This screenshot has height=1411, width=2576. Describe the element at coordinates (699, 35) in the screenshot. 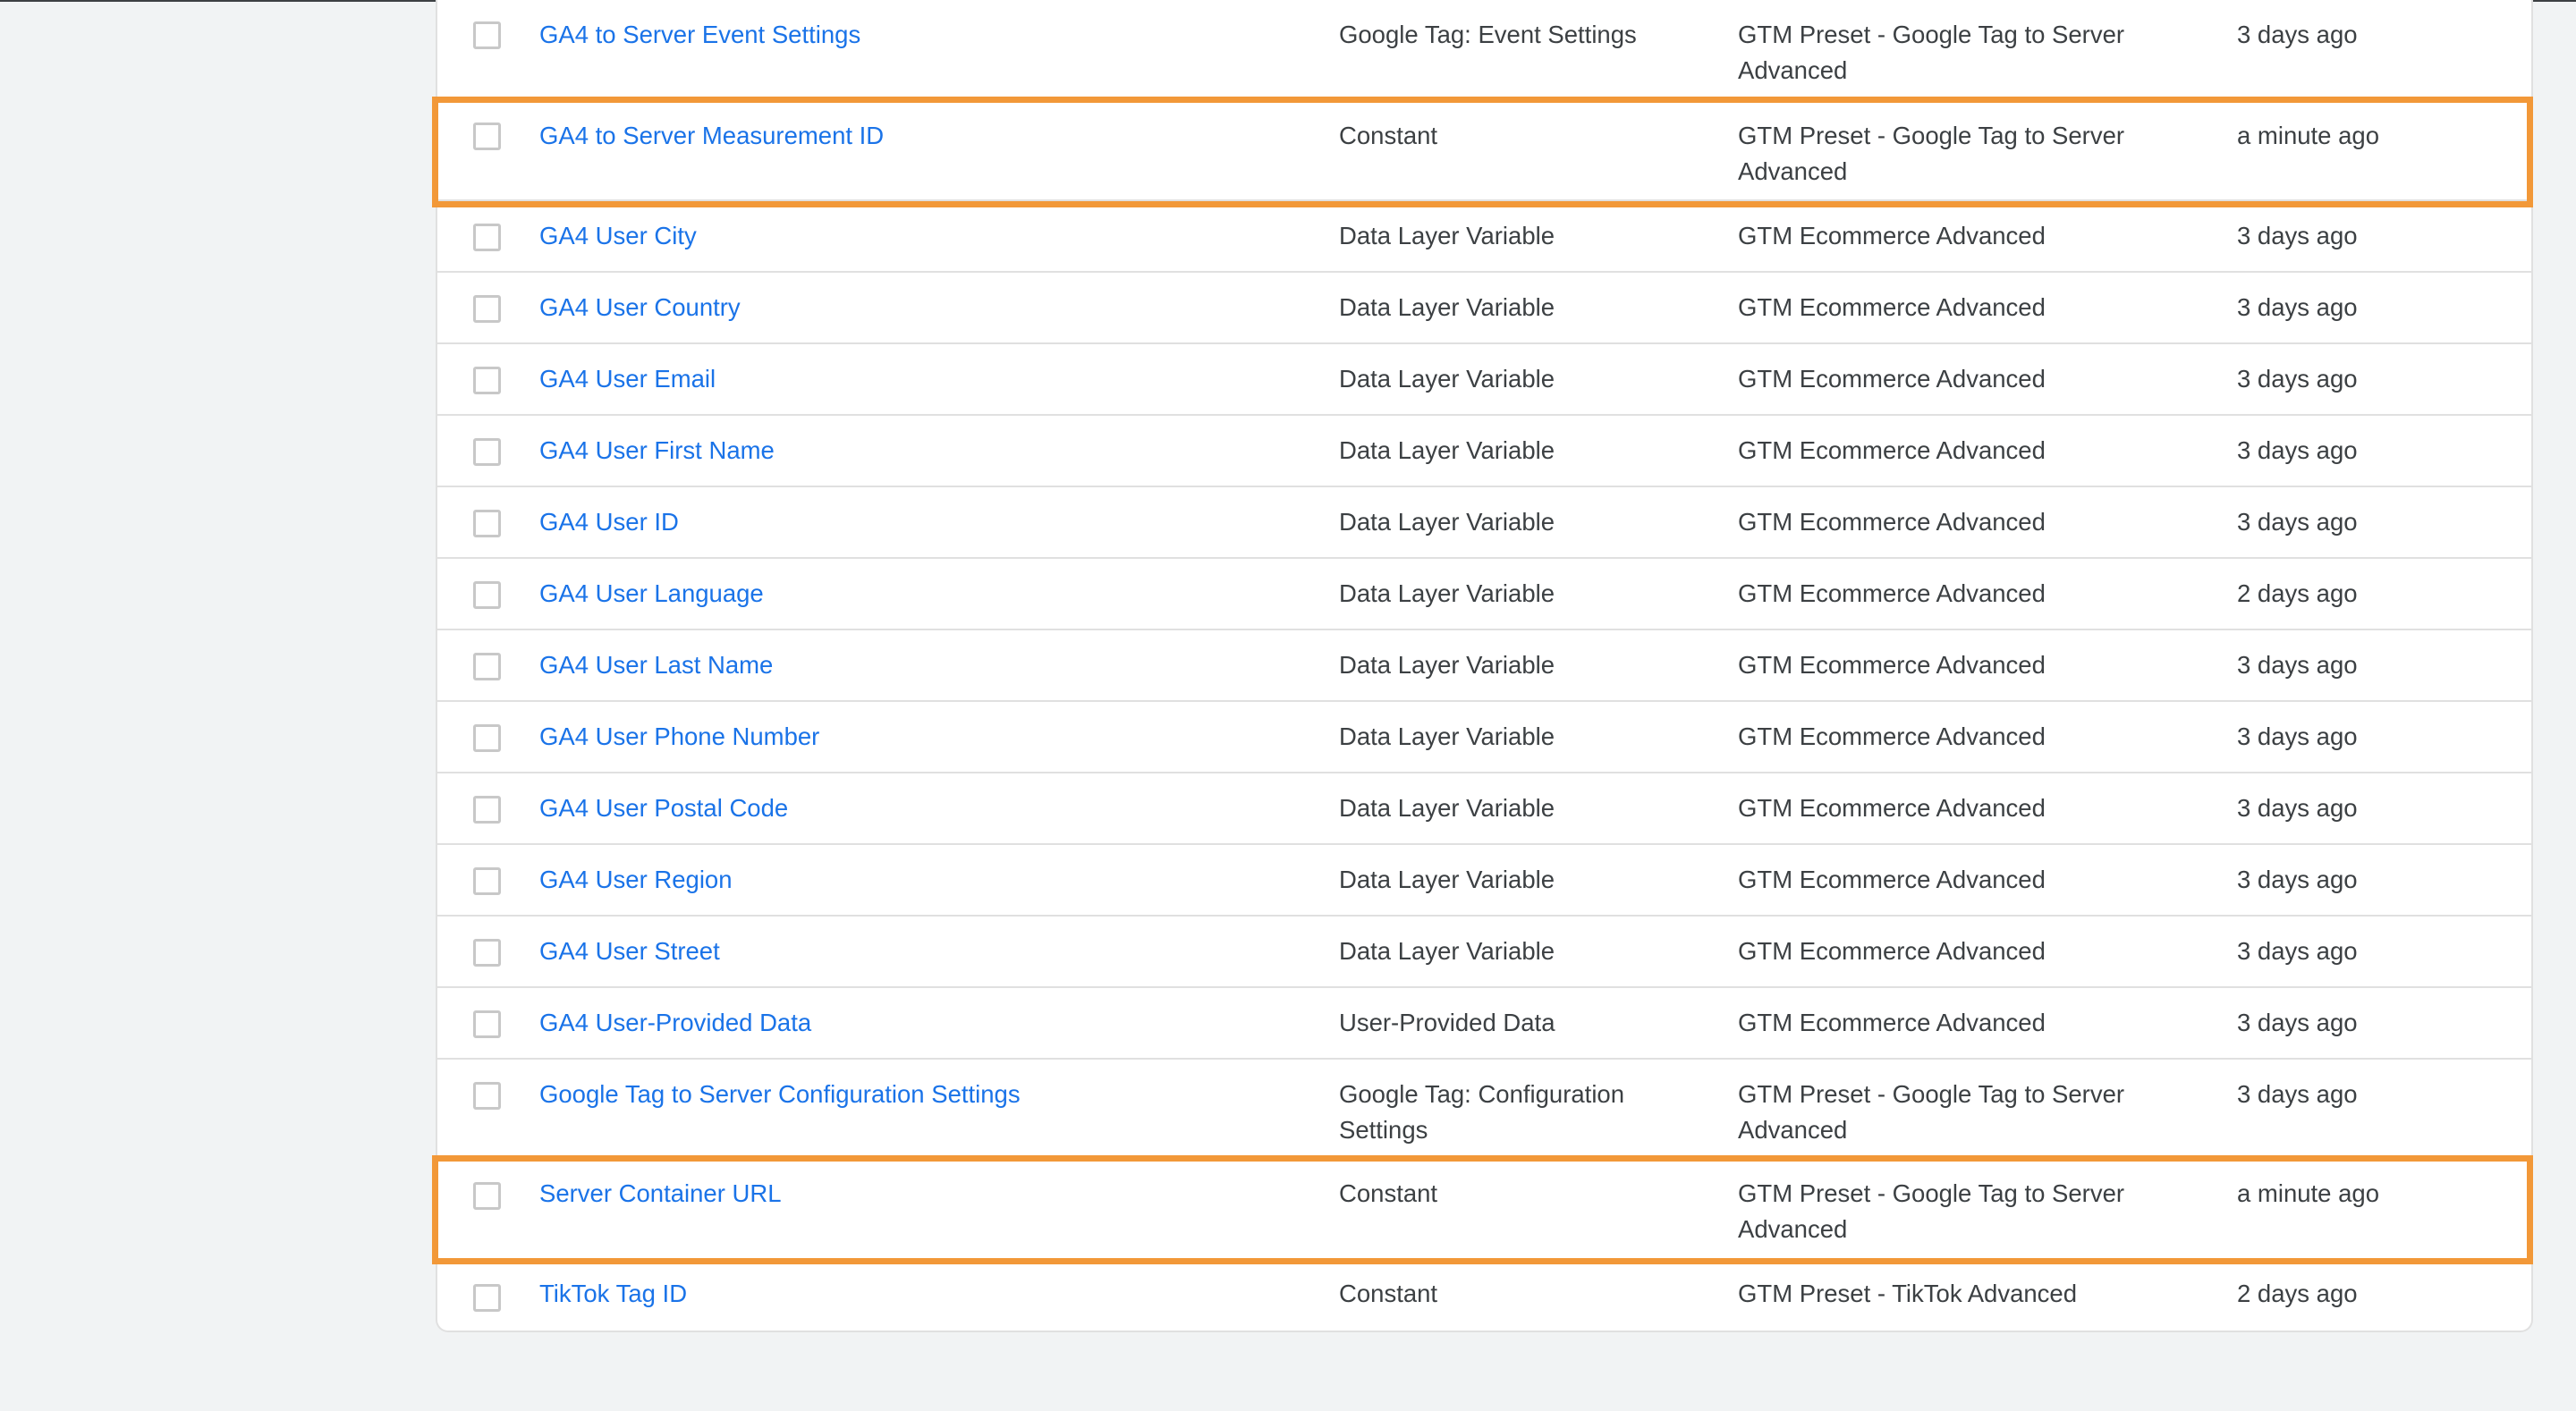

I see `variable-name-link: GA4 to Server Event Settings` at that location.